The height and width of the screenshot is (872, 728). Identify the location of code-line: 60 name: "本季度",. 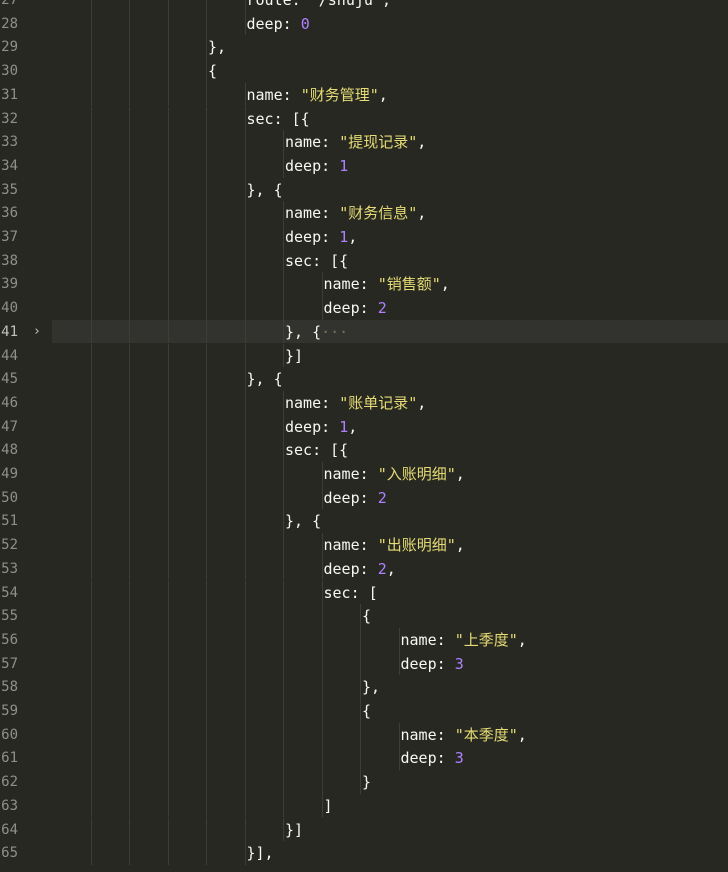
(364, 734).